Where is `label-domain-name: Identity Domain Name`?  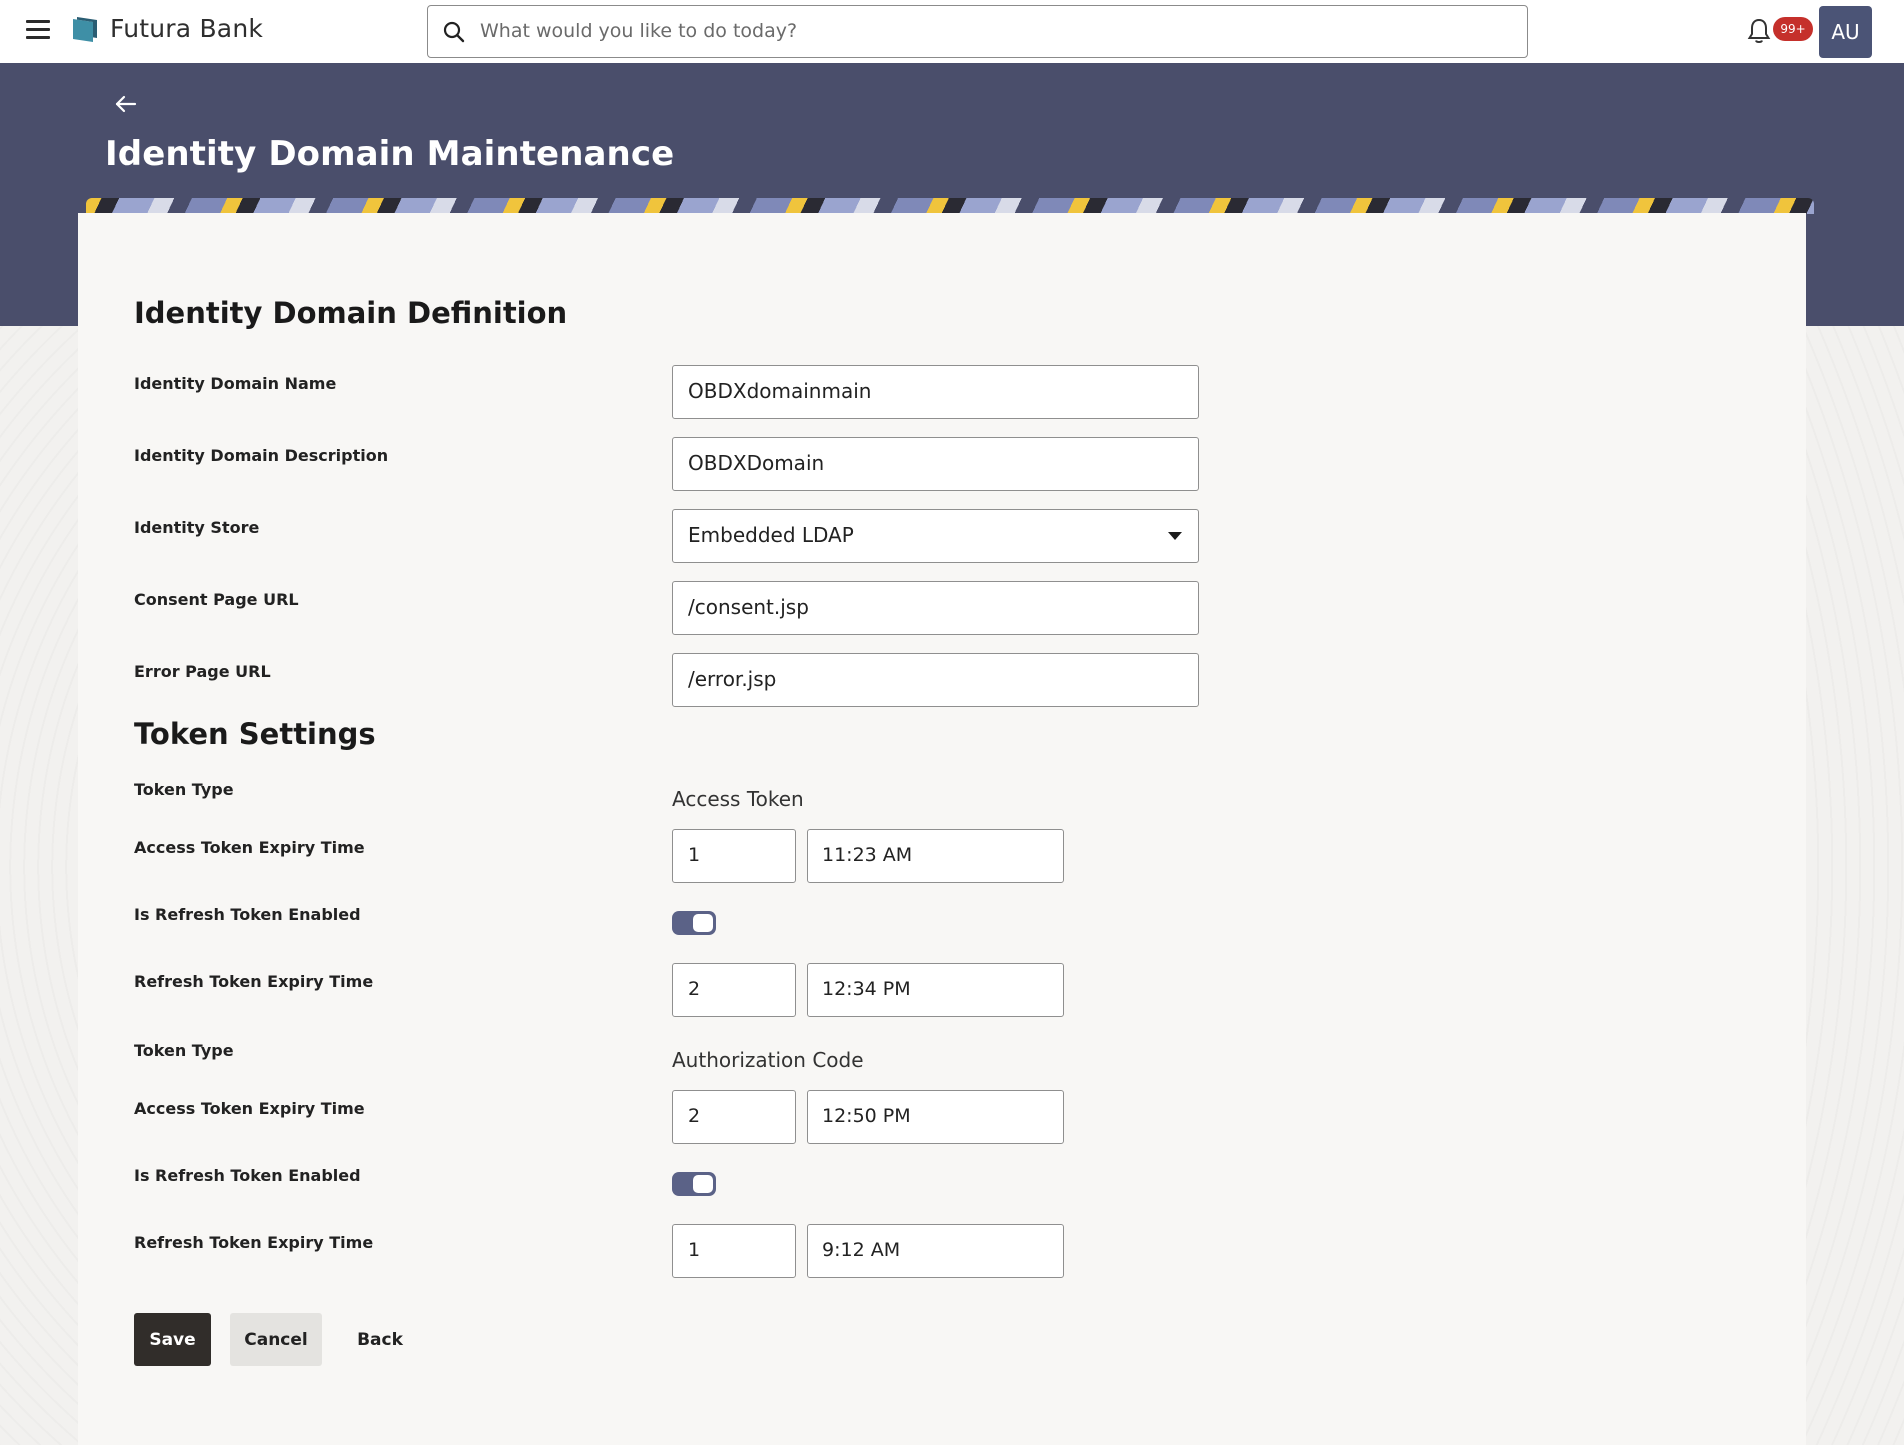 label-domain-name: Identity Domain Name is located at coordinates (235, 383).